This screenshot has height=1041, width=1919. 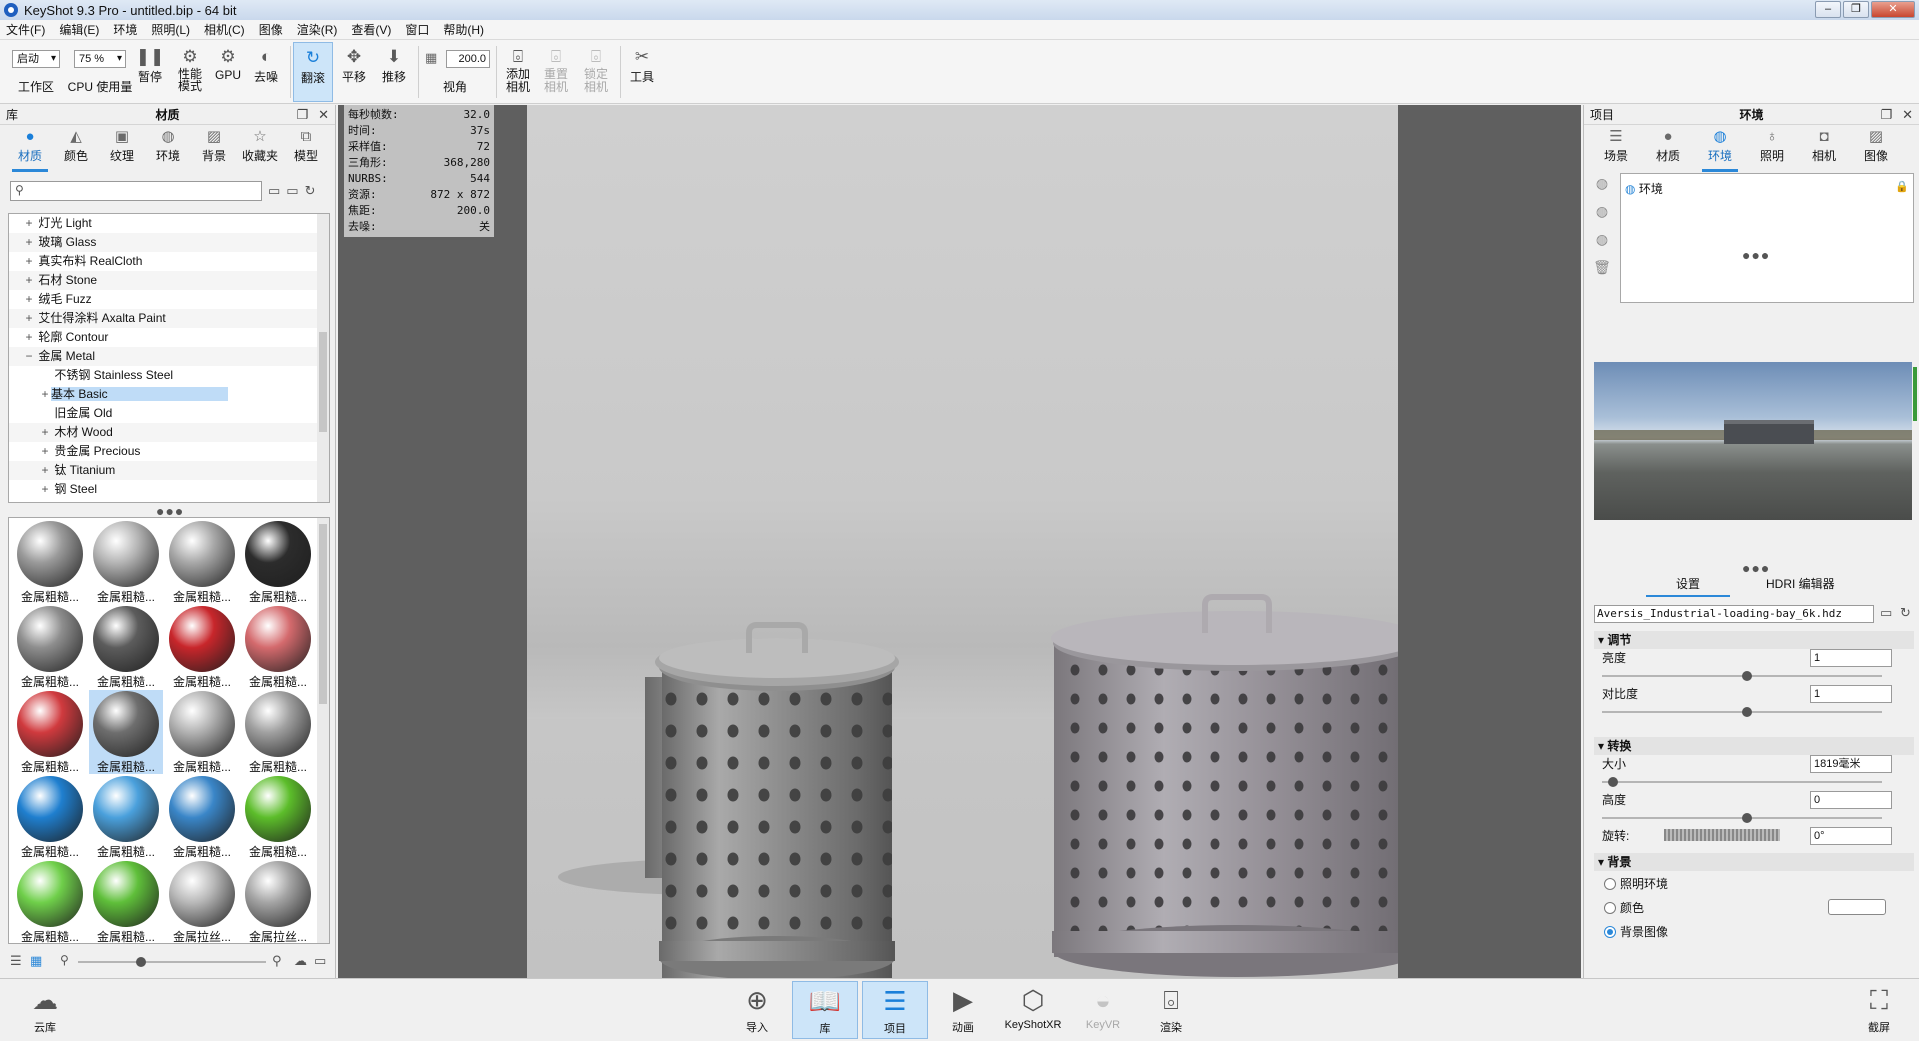 What do you see at coordinates (596, 70) in the screenshot?
I see `lock-camera-button: ⌻ 锁定 相机` at bounding box center [596, 70].